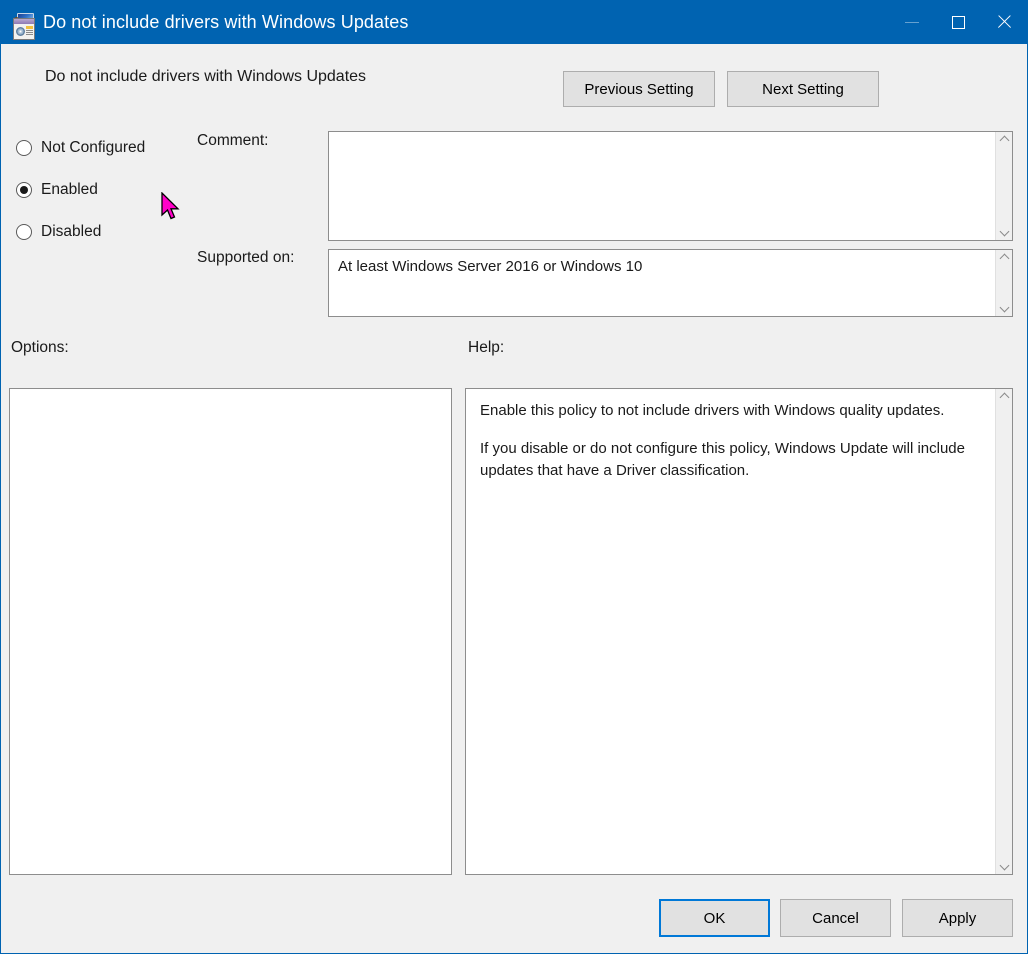 The height and width of the screenshot is (954, 1028). I want to click on radio-enabled: Enabled, so click(106, 190).